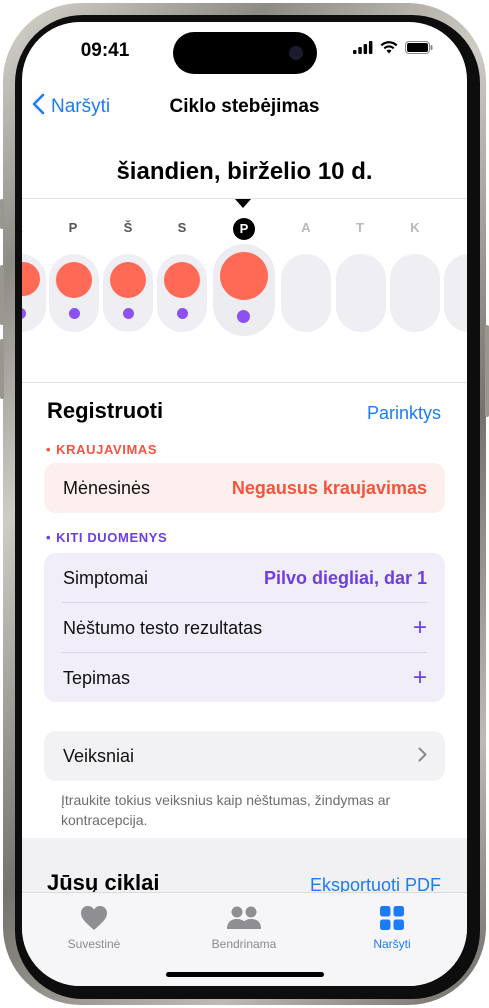  I want to click on tab-browse: Naršyti, so click(392, 927).